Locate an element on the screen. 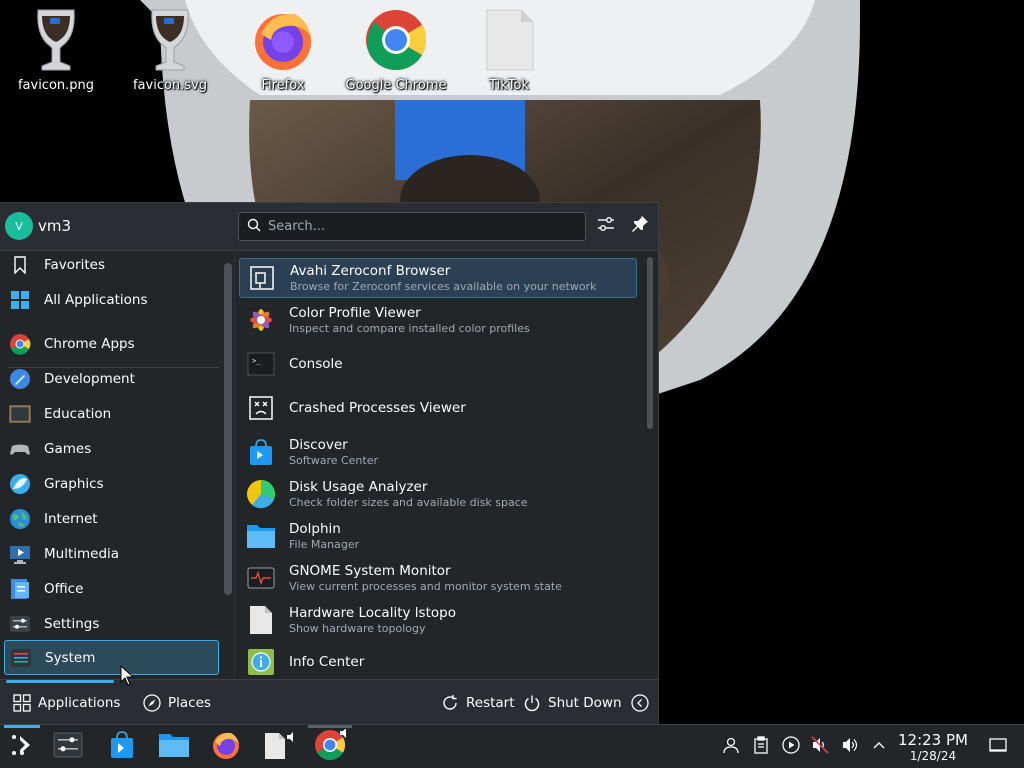  pin-button is located at coordinates (640, 226).